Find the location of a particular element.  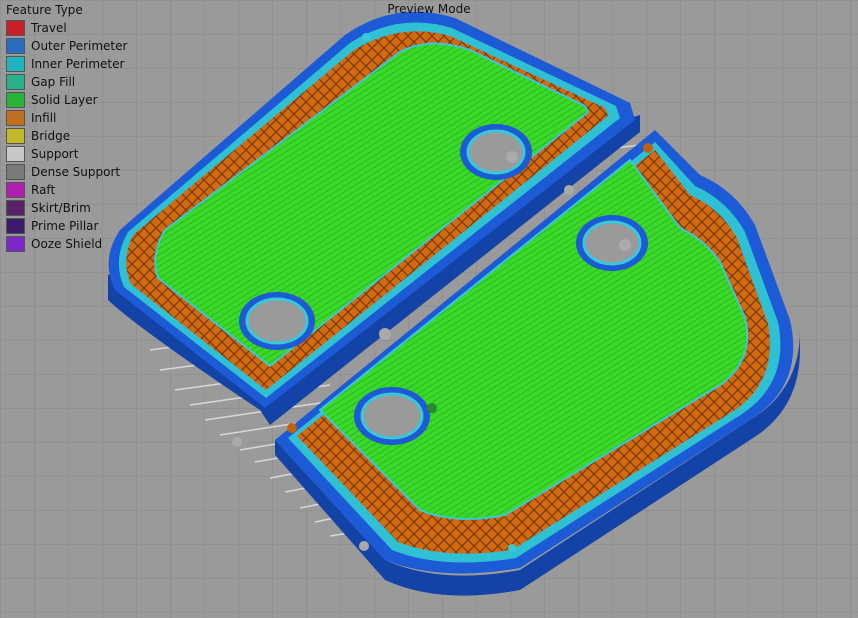

outer-perimeter-swatch is located at coordinates (15, 46).